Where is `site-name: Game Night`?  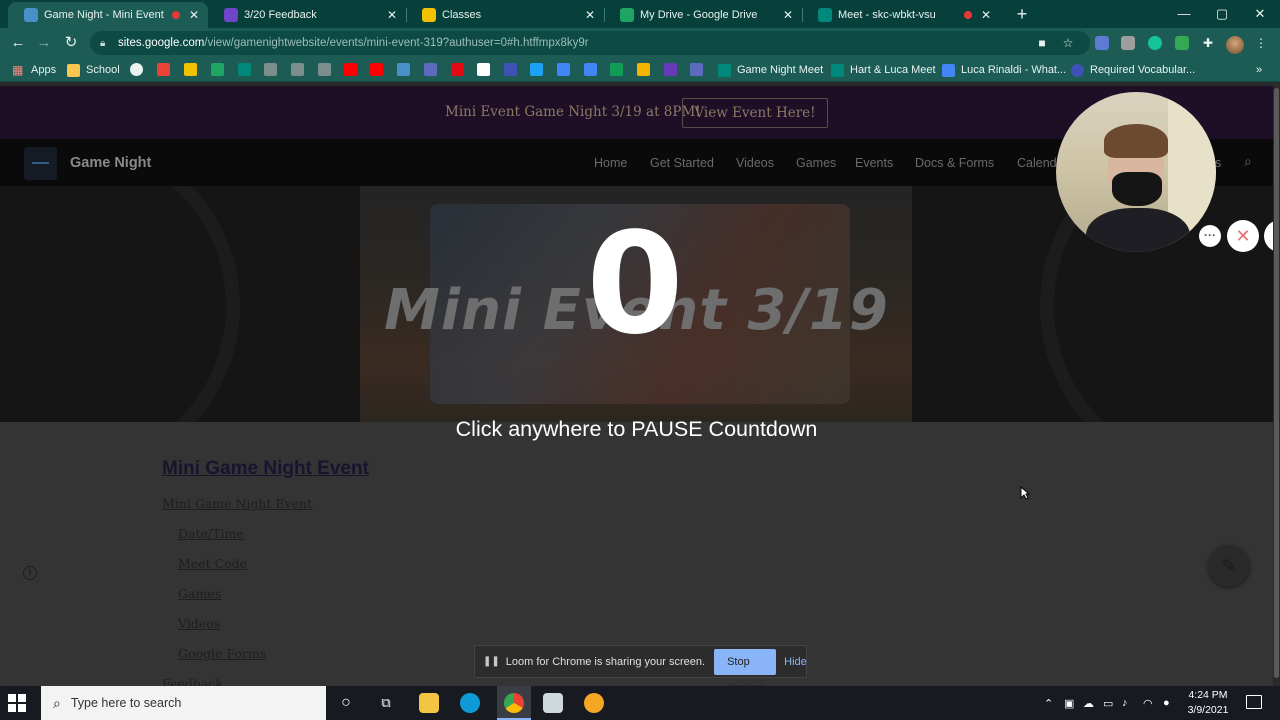 site-name: Game Night is located at coordinates (110, 163).